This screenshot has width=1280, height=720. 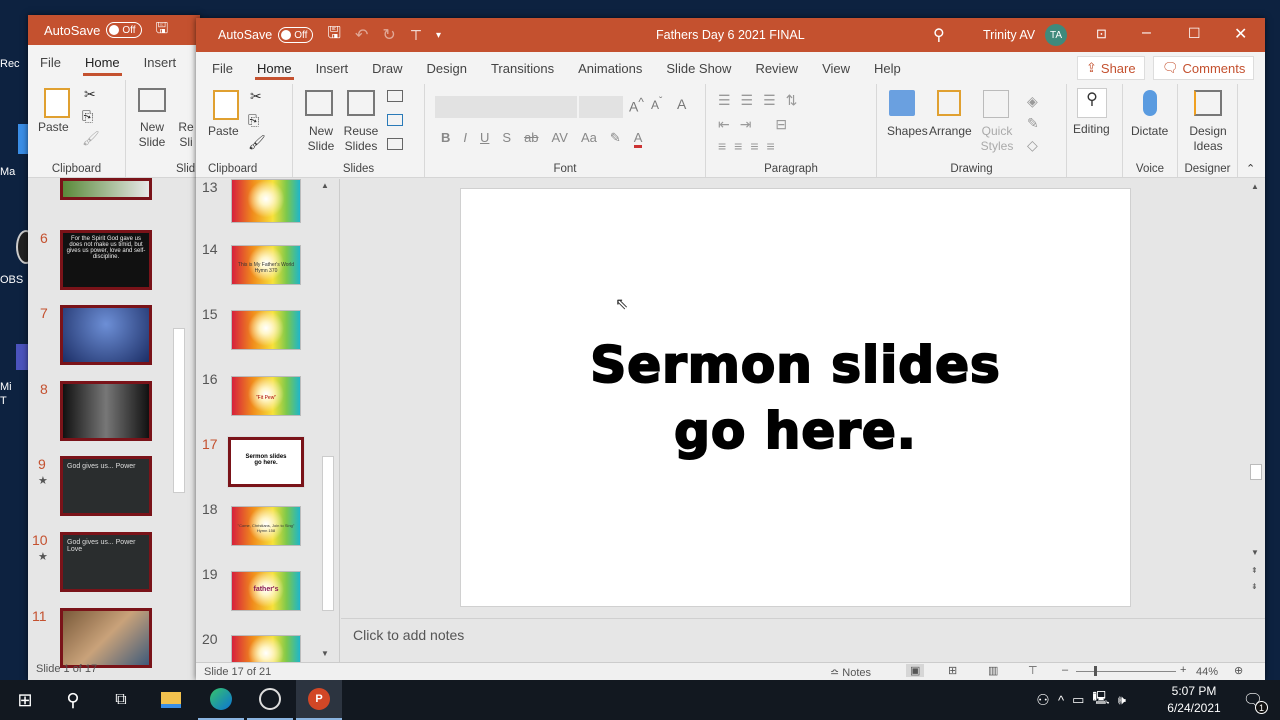 What do you see at coordinates (1009, 35) in the screenshot?
I see `user-name: Trinity AV` at bounding box center [1009, 35].